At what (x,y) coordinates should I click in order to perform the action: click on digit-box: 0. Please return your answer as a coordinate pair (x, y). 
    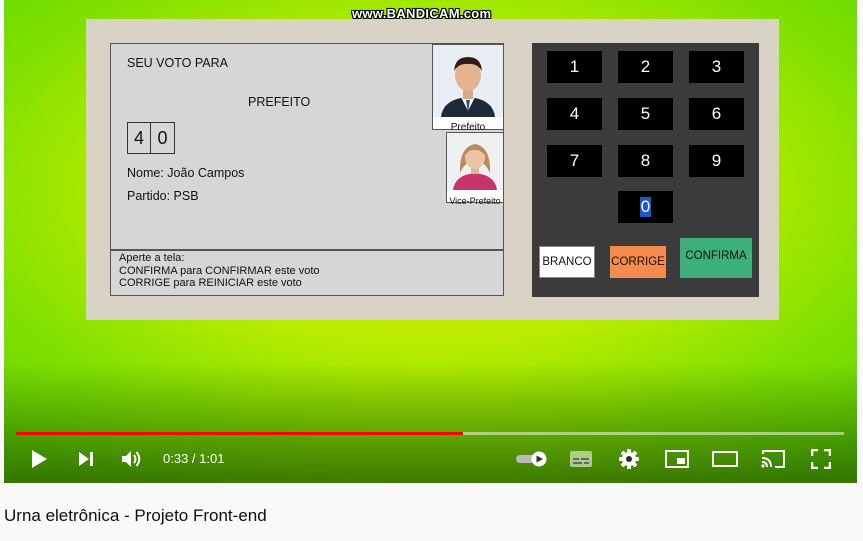
    Looking at the image, I should click on (163, 138).